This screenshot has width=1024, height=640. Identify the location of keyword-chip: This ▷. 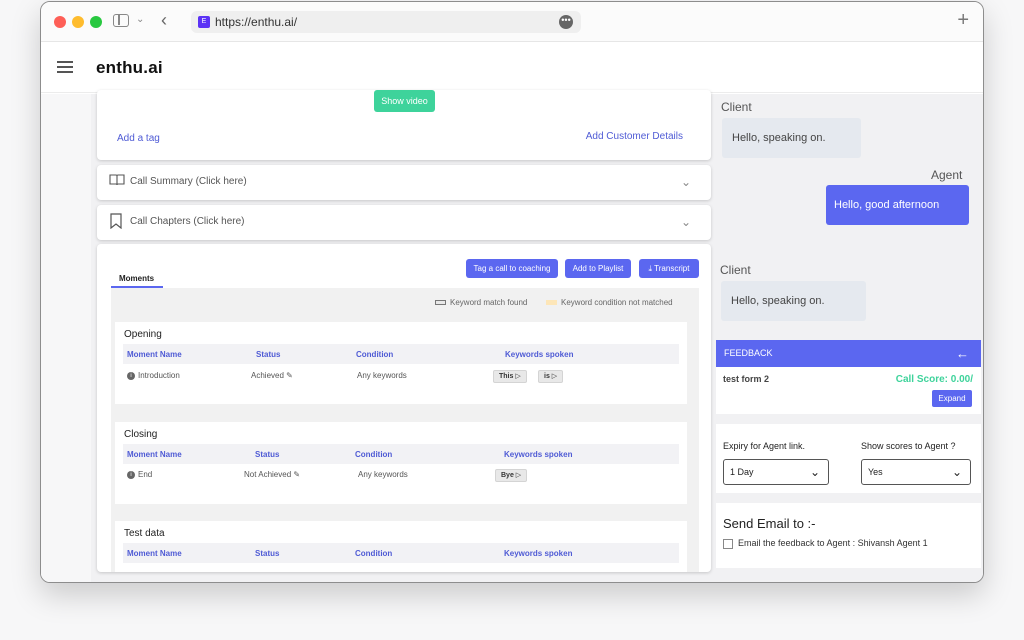
(510, 376).